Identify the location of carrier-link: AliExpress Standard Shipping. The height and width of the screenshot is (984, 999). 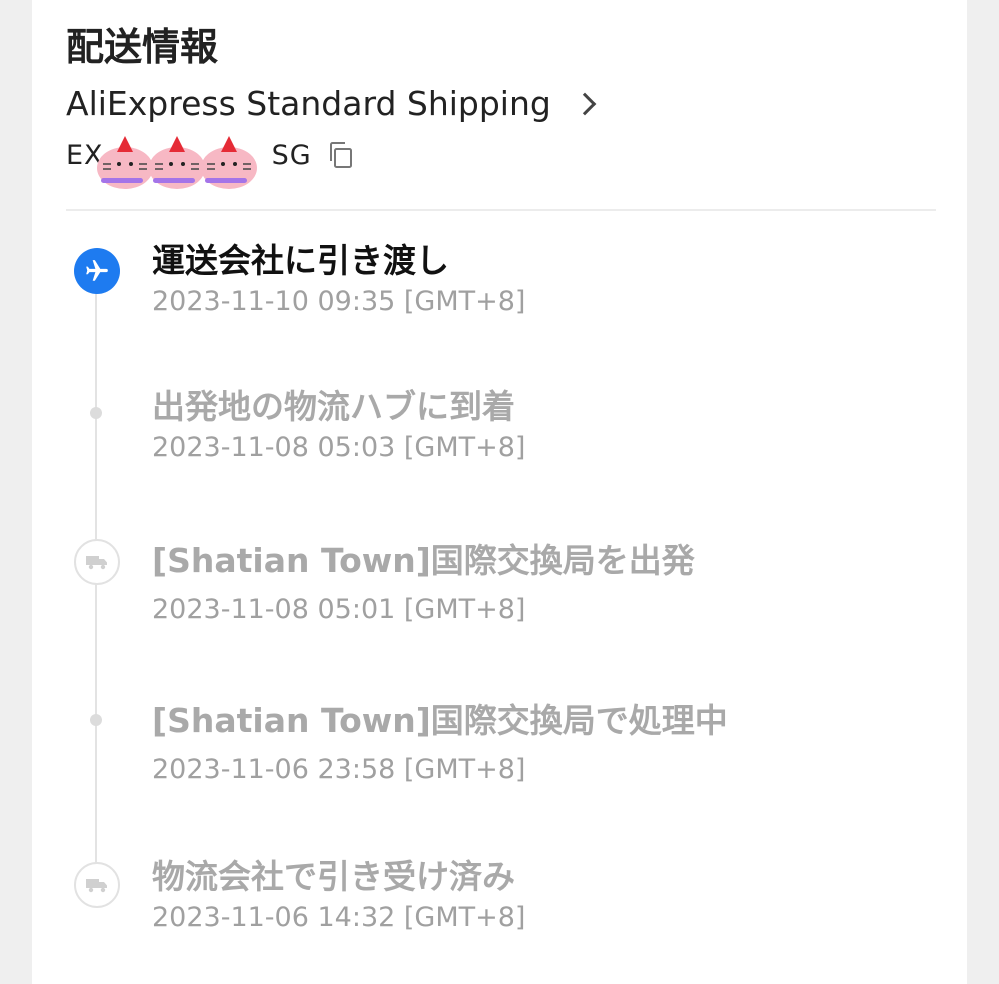
(331, 103).